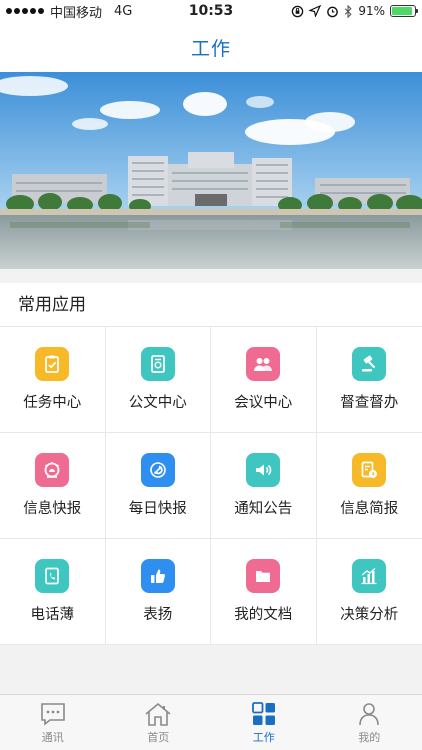 Image resolution: width=422 pixels, height=750 pixels. Describe the element at coordinates (263, 403) in the screenshot. I see `app-label: 会议中心` at that location.